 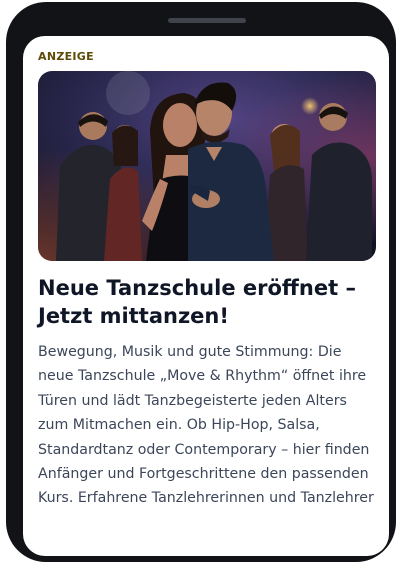 What do you see at coordinates (207, 20) in the screenshot?
I see `speaker-notch` at bounding box center [207, 20].